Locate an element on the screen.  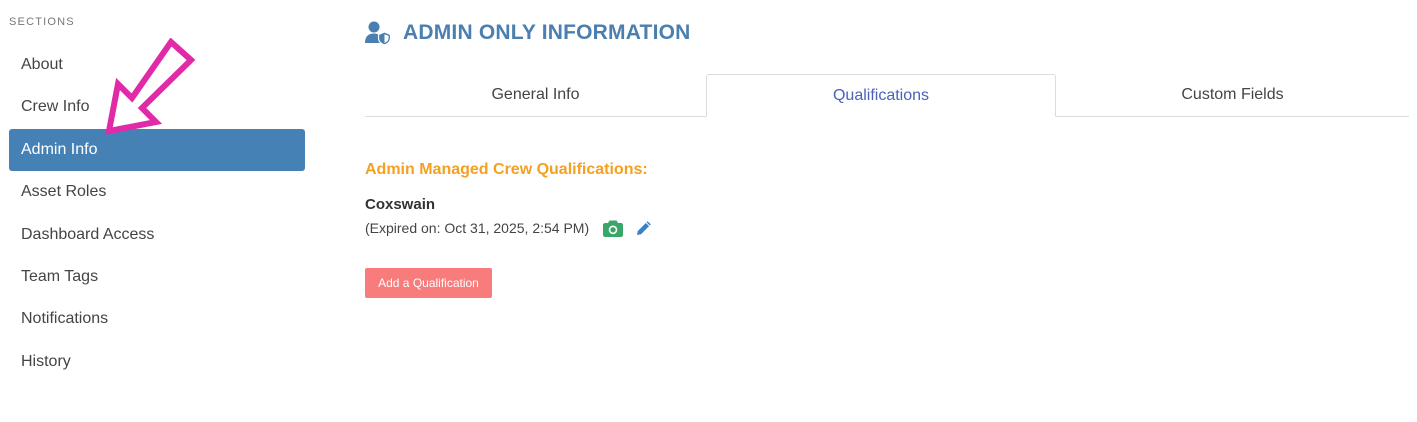
qualification-details: (Expired on: Oct 31, 2025, 2:54 PM) is located at coordinates (508, 228).